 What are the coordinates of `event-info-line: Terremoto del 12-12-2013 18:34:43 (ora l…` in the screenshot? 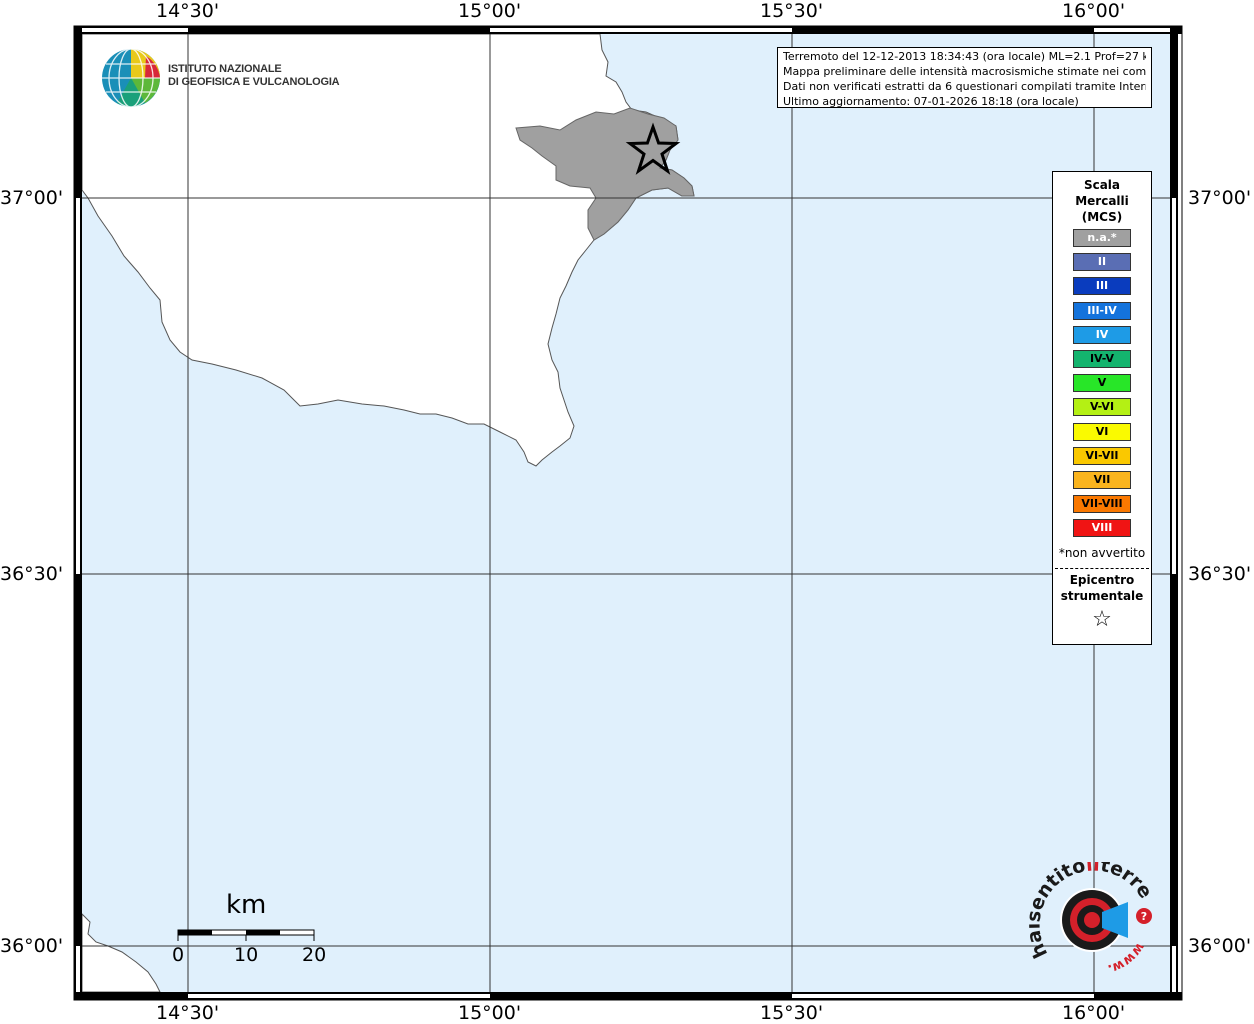 It's located at (964, 56).